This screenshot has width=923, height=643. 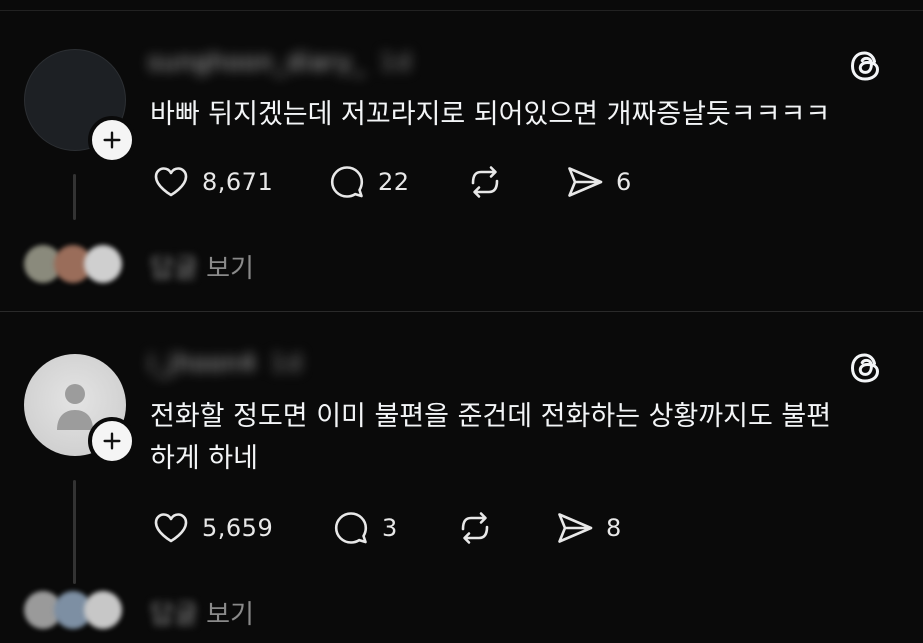 What do you see at coordinates (624, 182) in the screenshot?
I see `share-count: 6` at bounding box center [624, 182].